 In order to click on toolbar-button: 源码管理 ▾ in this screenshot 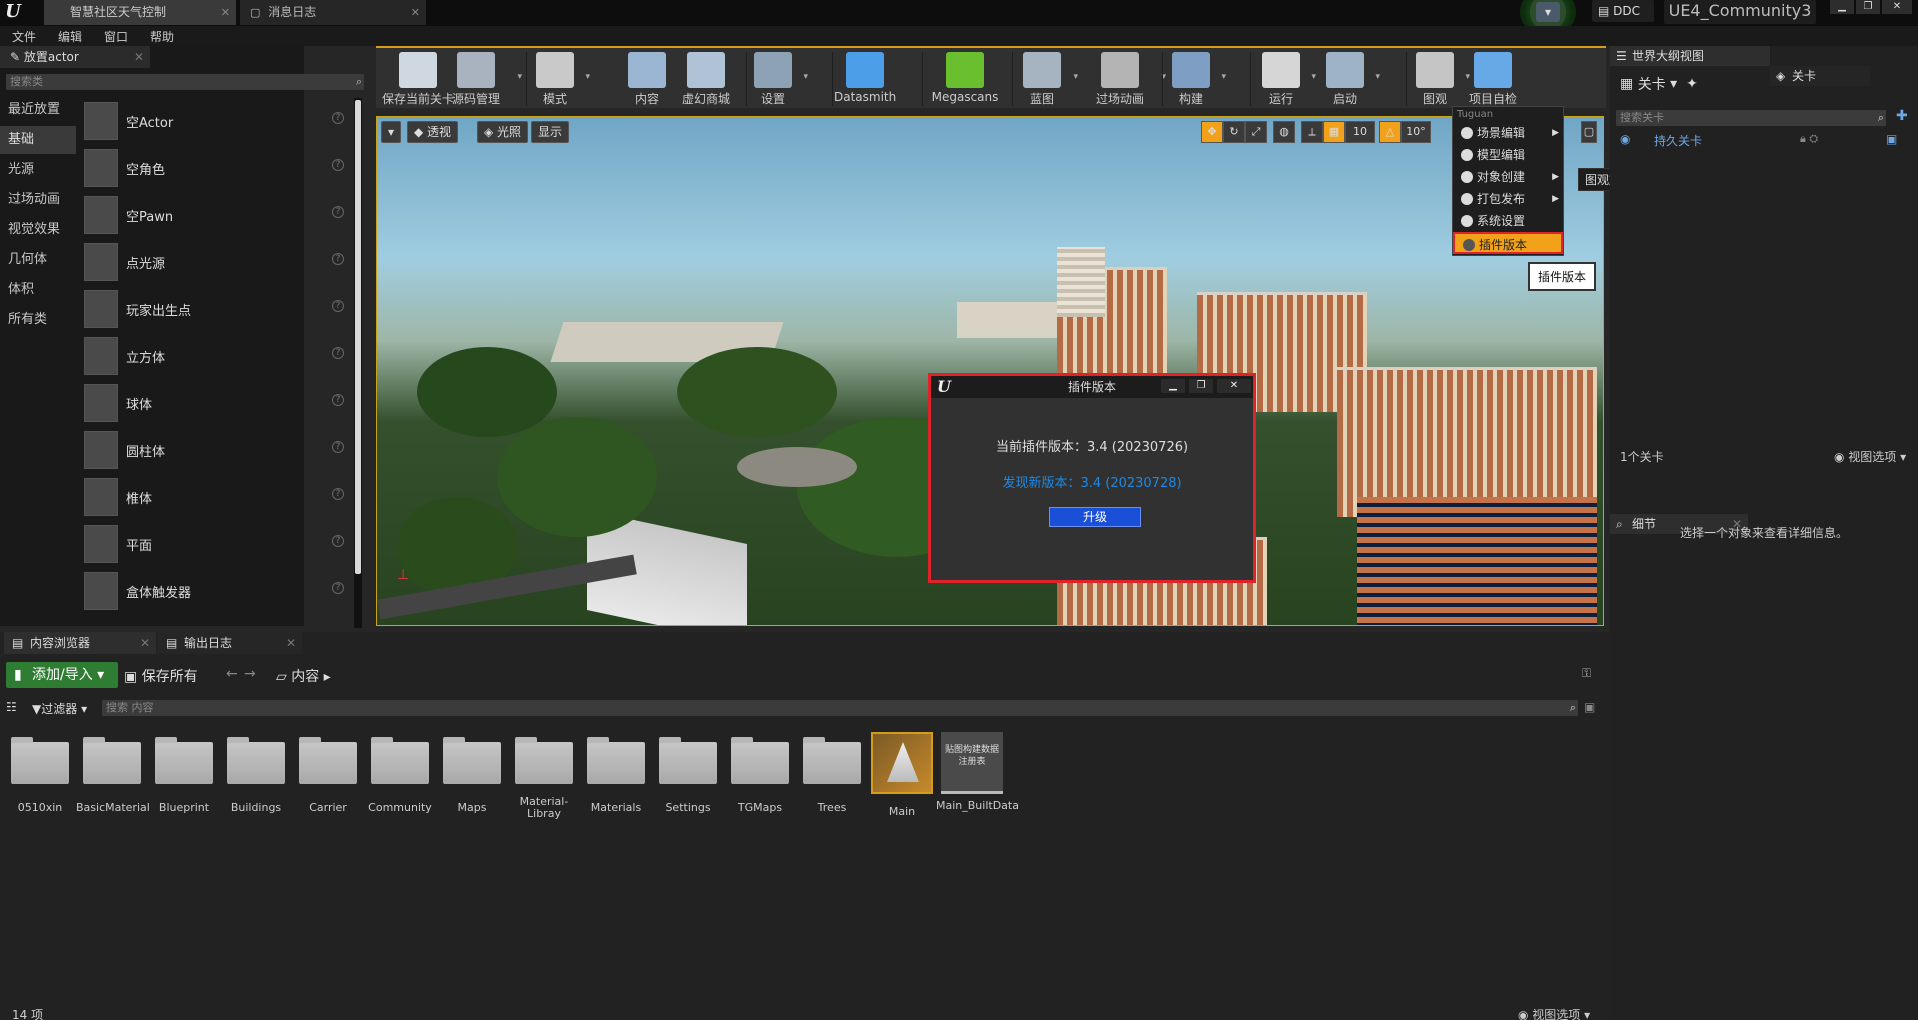, I will do `click(481, 80)`.